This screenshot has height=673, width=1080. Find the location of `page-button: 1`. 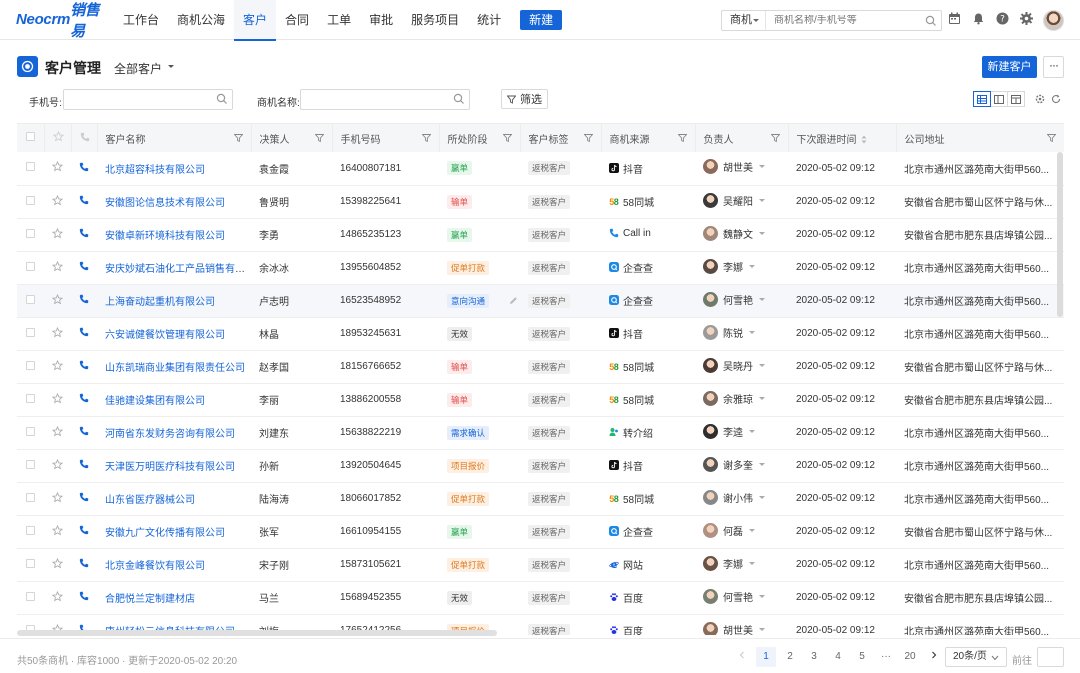

page-button: 1 is located at coordinates (766, 657).